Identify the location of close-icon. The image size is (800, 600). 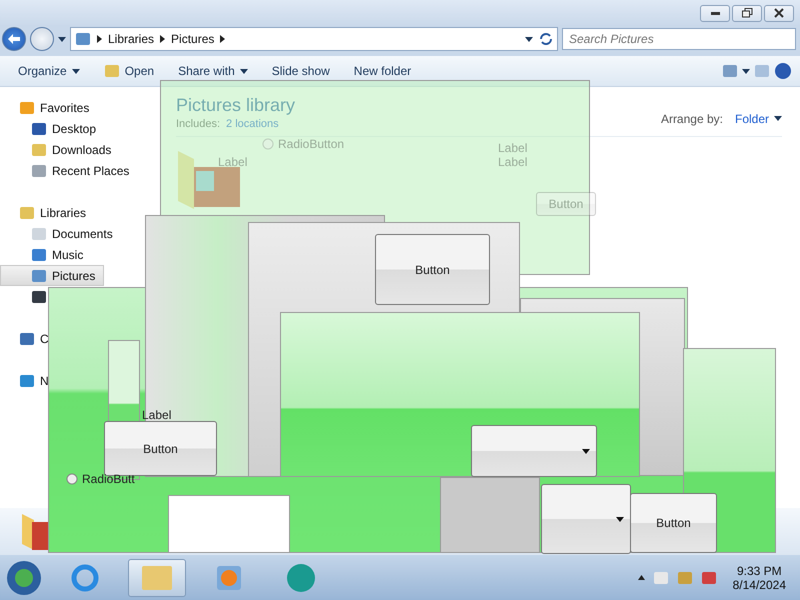
(779, 13).